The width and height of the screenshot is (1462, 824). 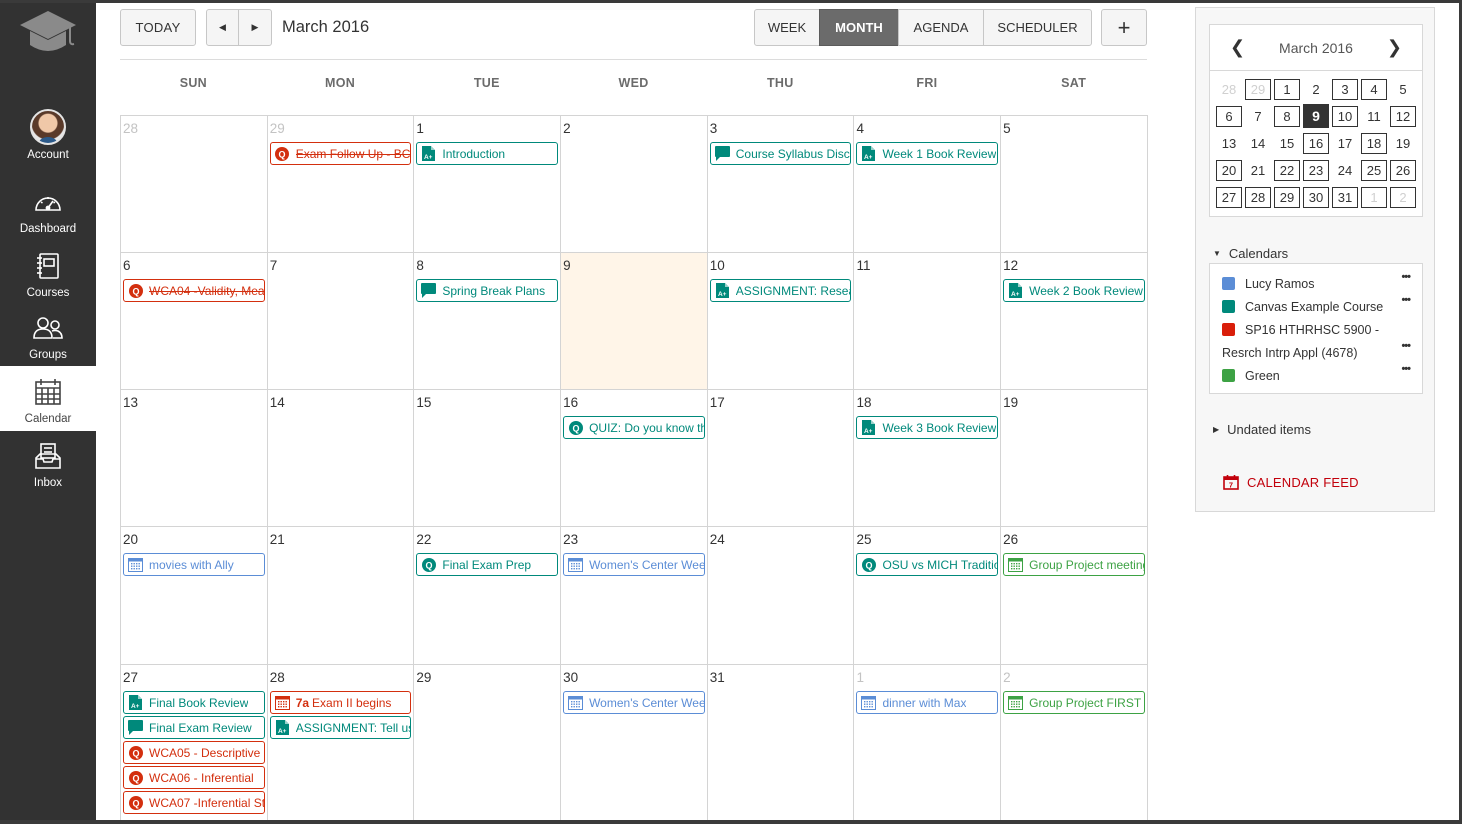 I want to click on day-number: 26, so click(x=1074, y=540).